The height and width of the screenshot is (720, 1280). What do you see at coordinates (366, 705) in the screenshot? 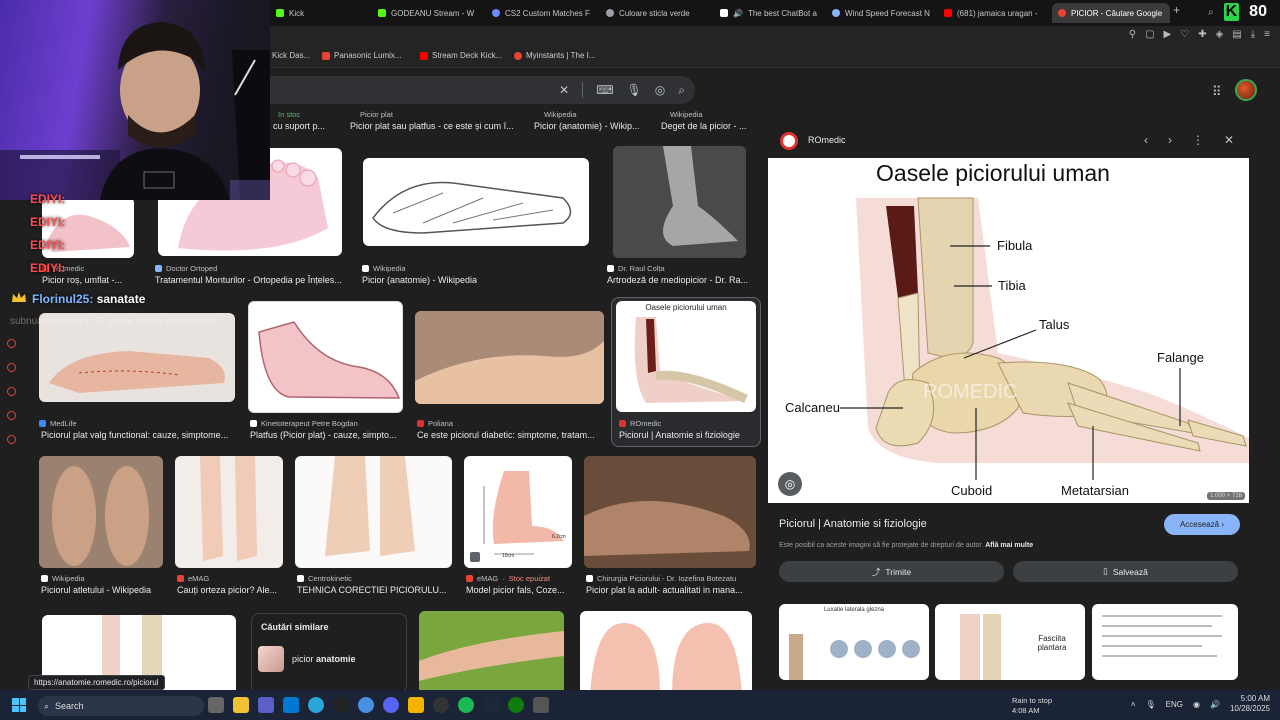
I see `settings-icon` at bounding box center [366, 705].